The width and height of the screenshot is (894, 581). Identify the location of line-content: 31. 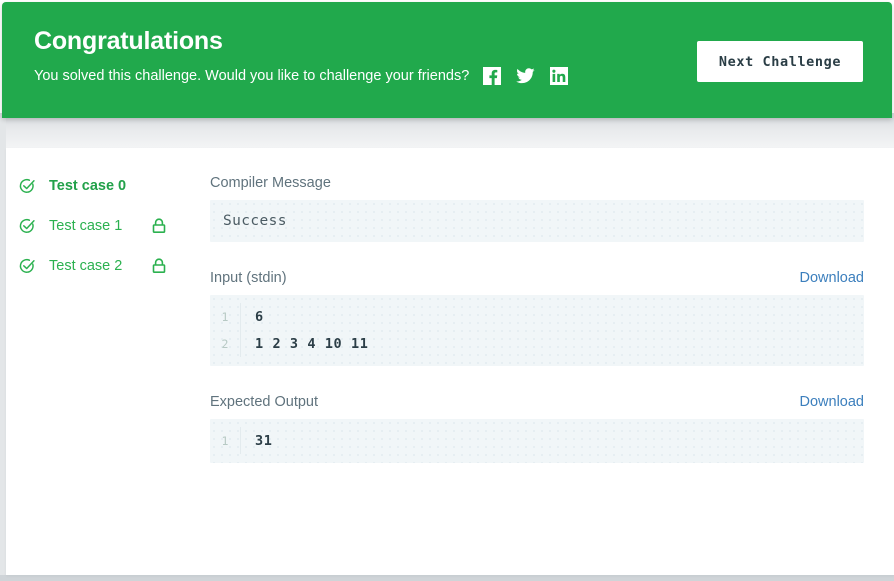
(264, 440).